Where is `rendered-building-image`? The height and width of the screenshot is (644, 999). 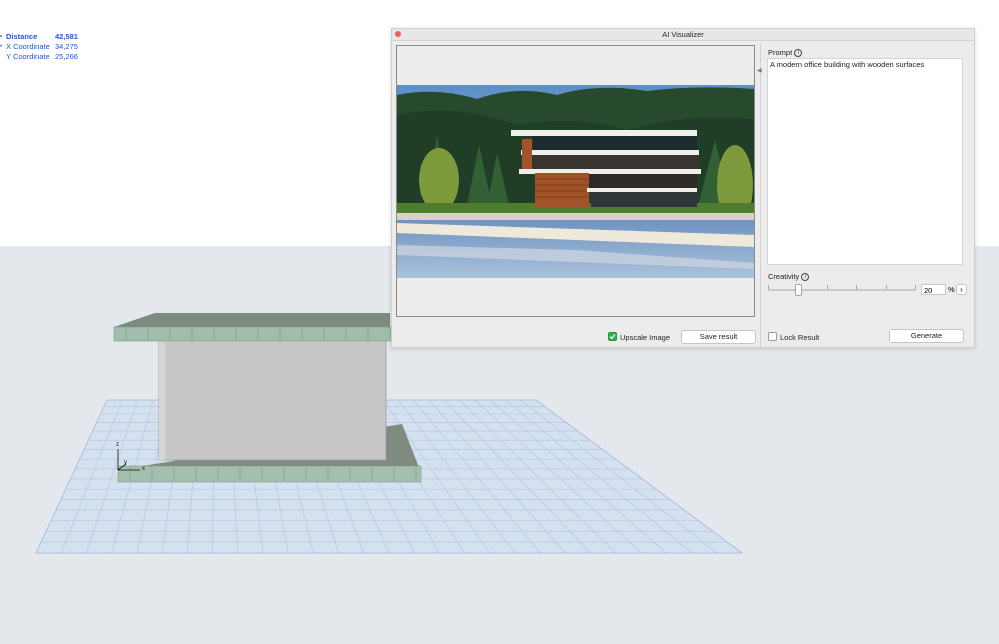 rendered-building-image is located at coordinates (575, 181).